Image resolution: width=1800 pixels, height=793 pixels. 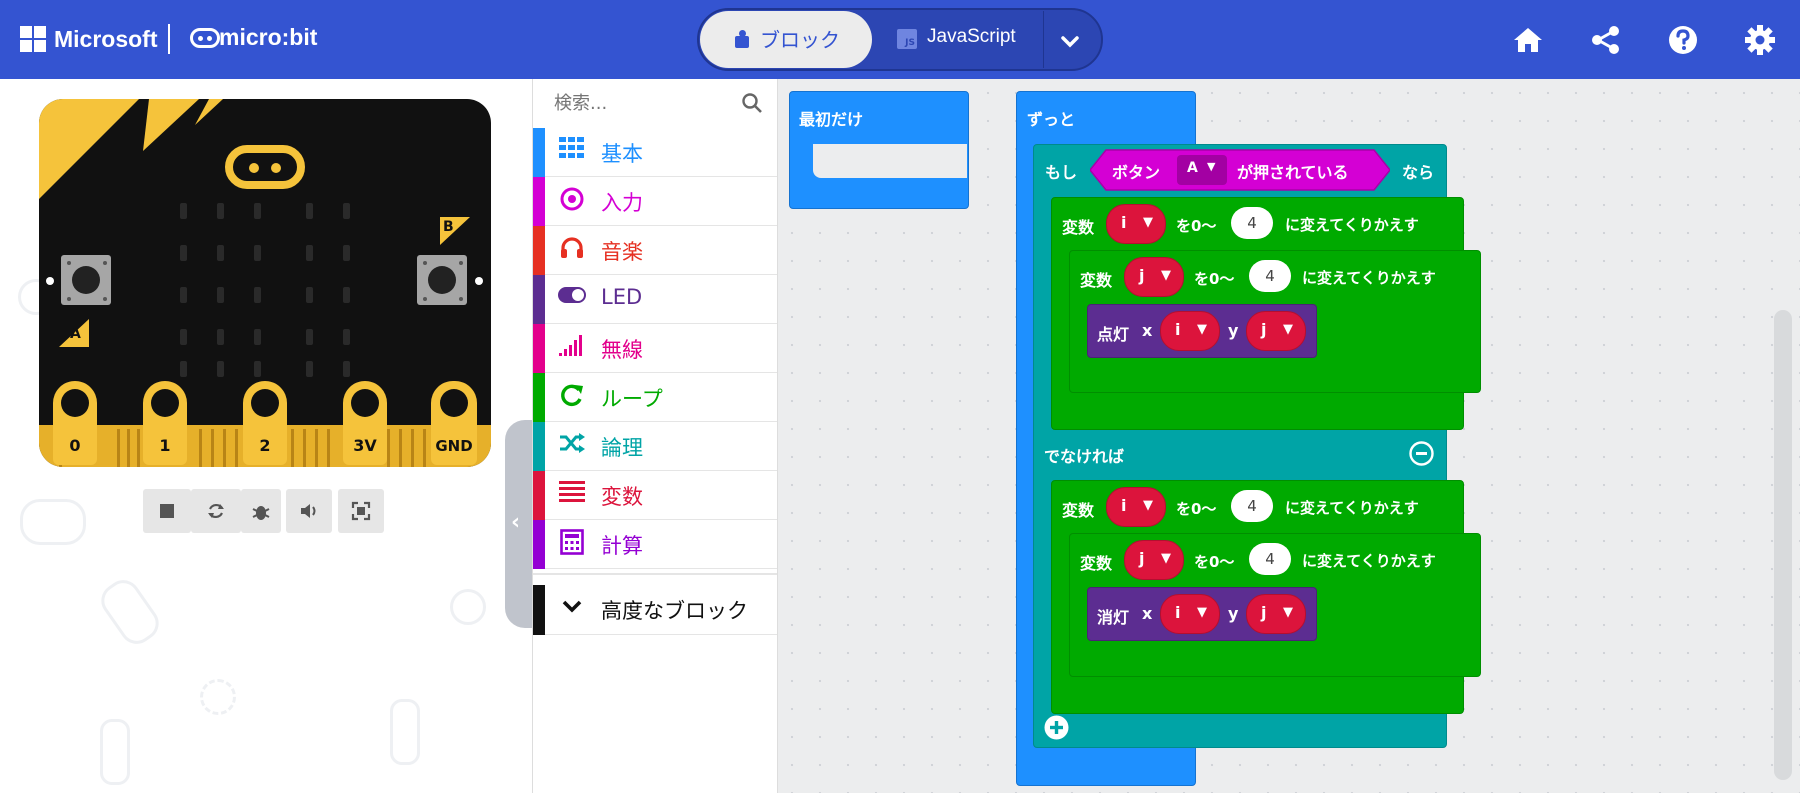 What do you see at coordinates (1202, 170) in the screenshot?
I see `button-dropdown: A ▼` at bounding box center [1202, 170].